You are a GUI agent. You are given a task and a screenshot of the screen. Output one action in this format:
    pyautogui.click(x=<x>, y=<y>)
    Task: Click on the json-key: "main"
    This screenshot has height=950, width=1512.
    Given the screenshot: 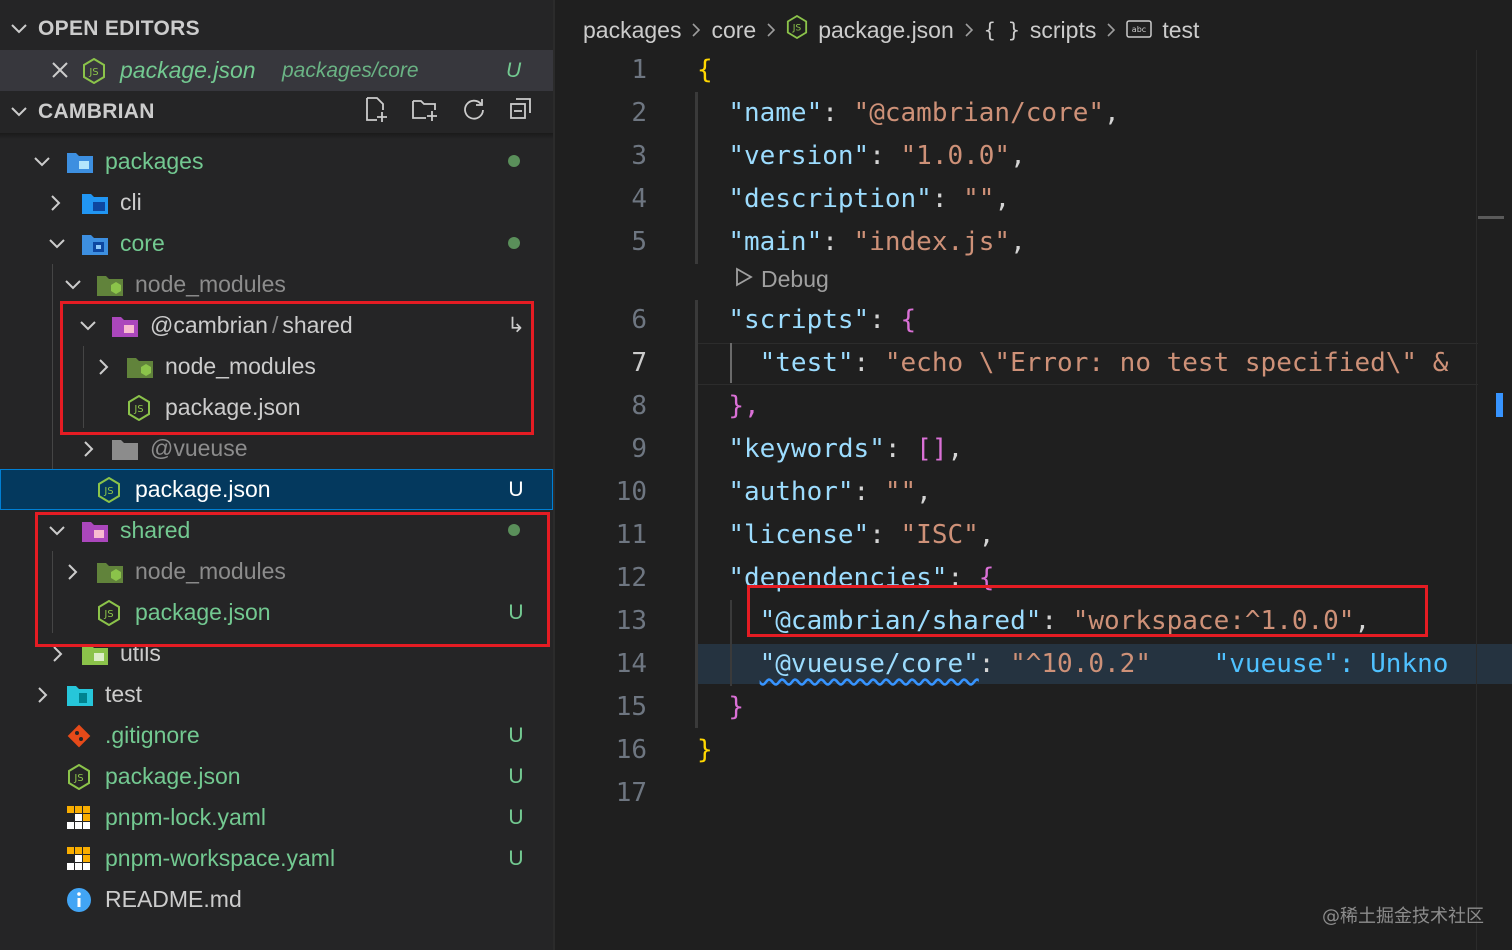 What is the action you would take?
    pyautogui.click(x=775, y=242)
    